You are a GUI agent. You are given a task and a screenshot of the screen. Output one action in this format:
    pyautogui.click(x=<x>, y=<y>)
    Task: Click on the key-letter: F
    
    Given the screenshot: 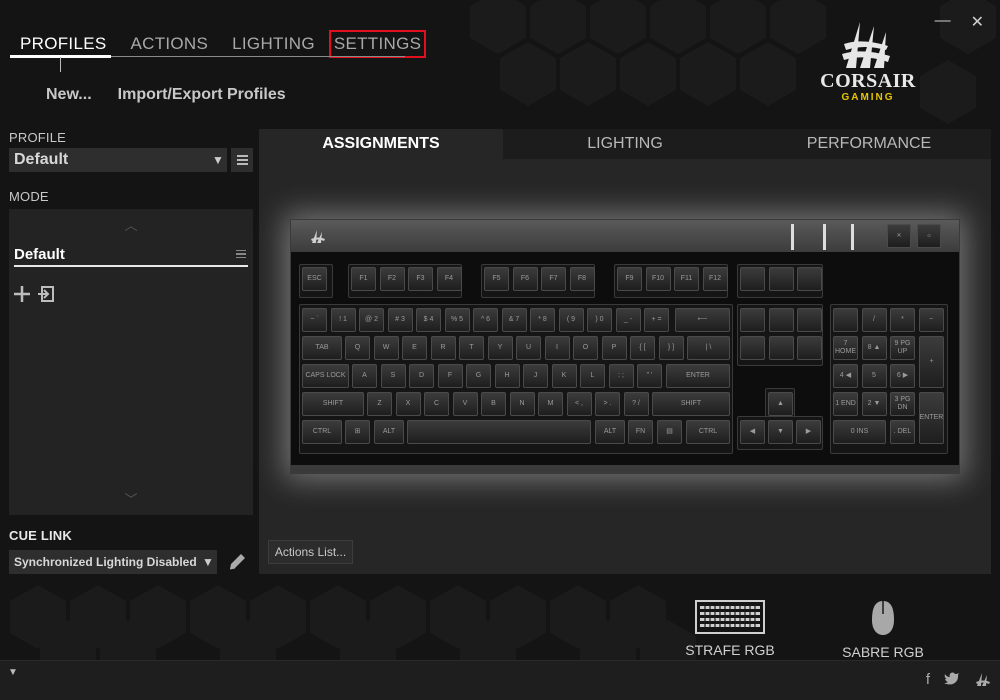 What is the action you would take?
    pyautogui.click(x=450, y=376)
    